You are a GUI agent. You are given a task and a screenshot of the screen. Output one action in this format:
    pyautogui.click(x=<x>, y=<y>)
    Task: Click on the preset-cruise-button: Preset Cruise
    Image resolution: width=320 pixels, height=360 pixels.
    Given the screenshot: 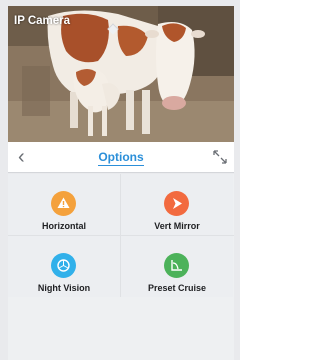 What is the action you would take?
    pyautogui.click(x=177, y=266)
    